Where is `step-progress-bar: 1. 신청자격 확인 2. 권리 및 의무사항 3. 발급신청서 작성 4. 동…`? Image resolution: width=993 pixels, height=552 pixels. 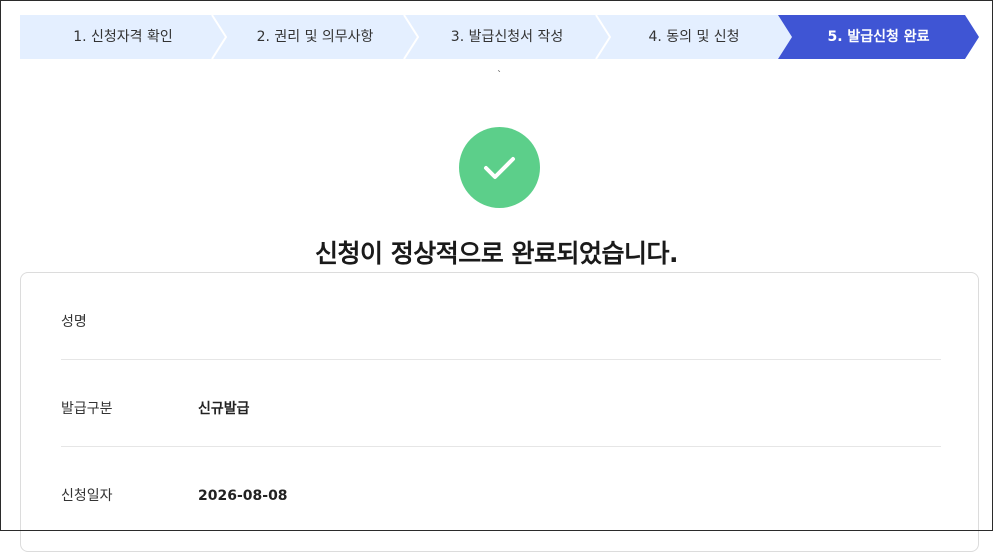 step-progress-bar: 1. 신청자격 확인 2. 권리 및 의무사항 3. 발급신청서 작성 4. 동… is located at coordinates (500, 37).